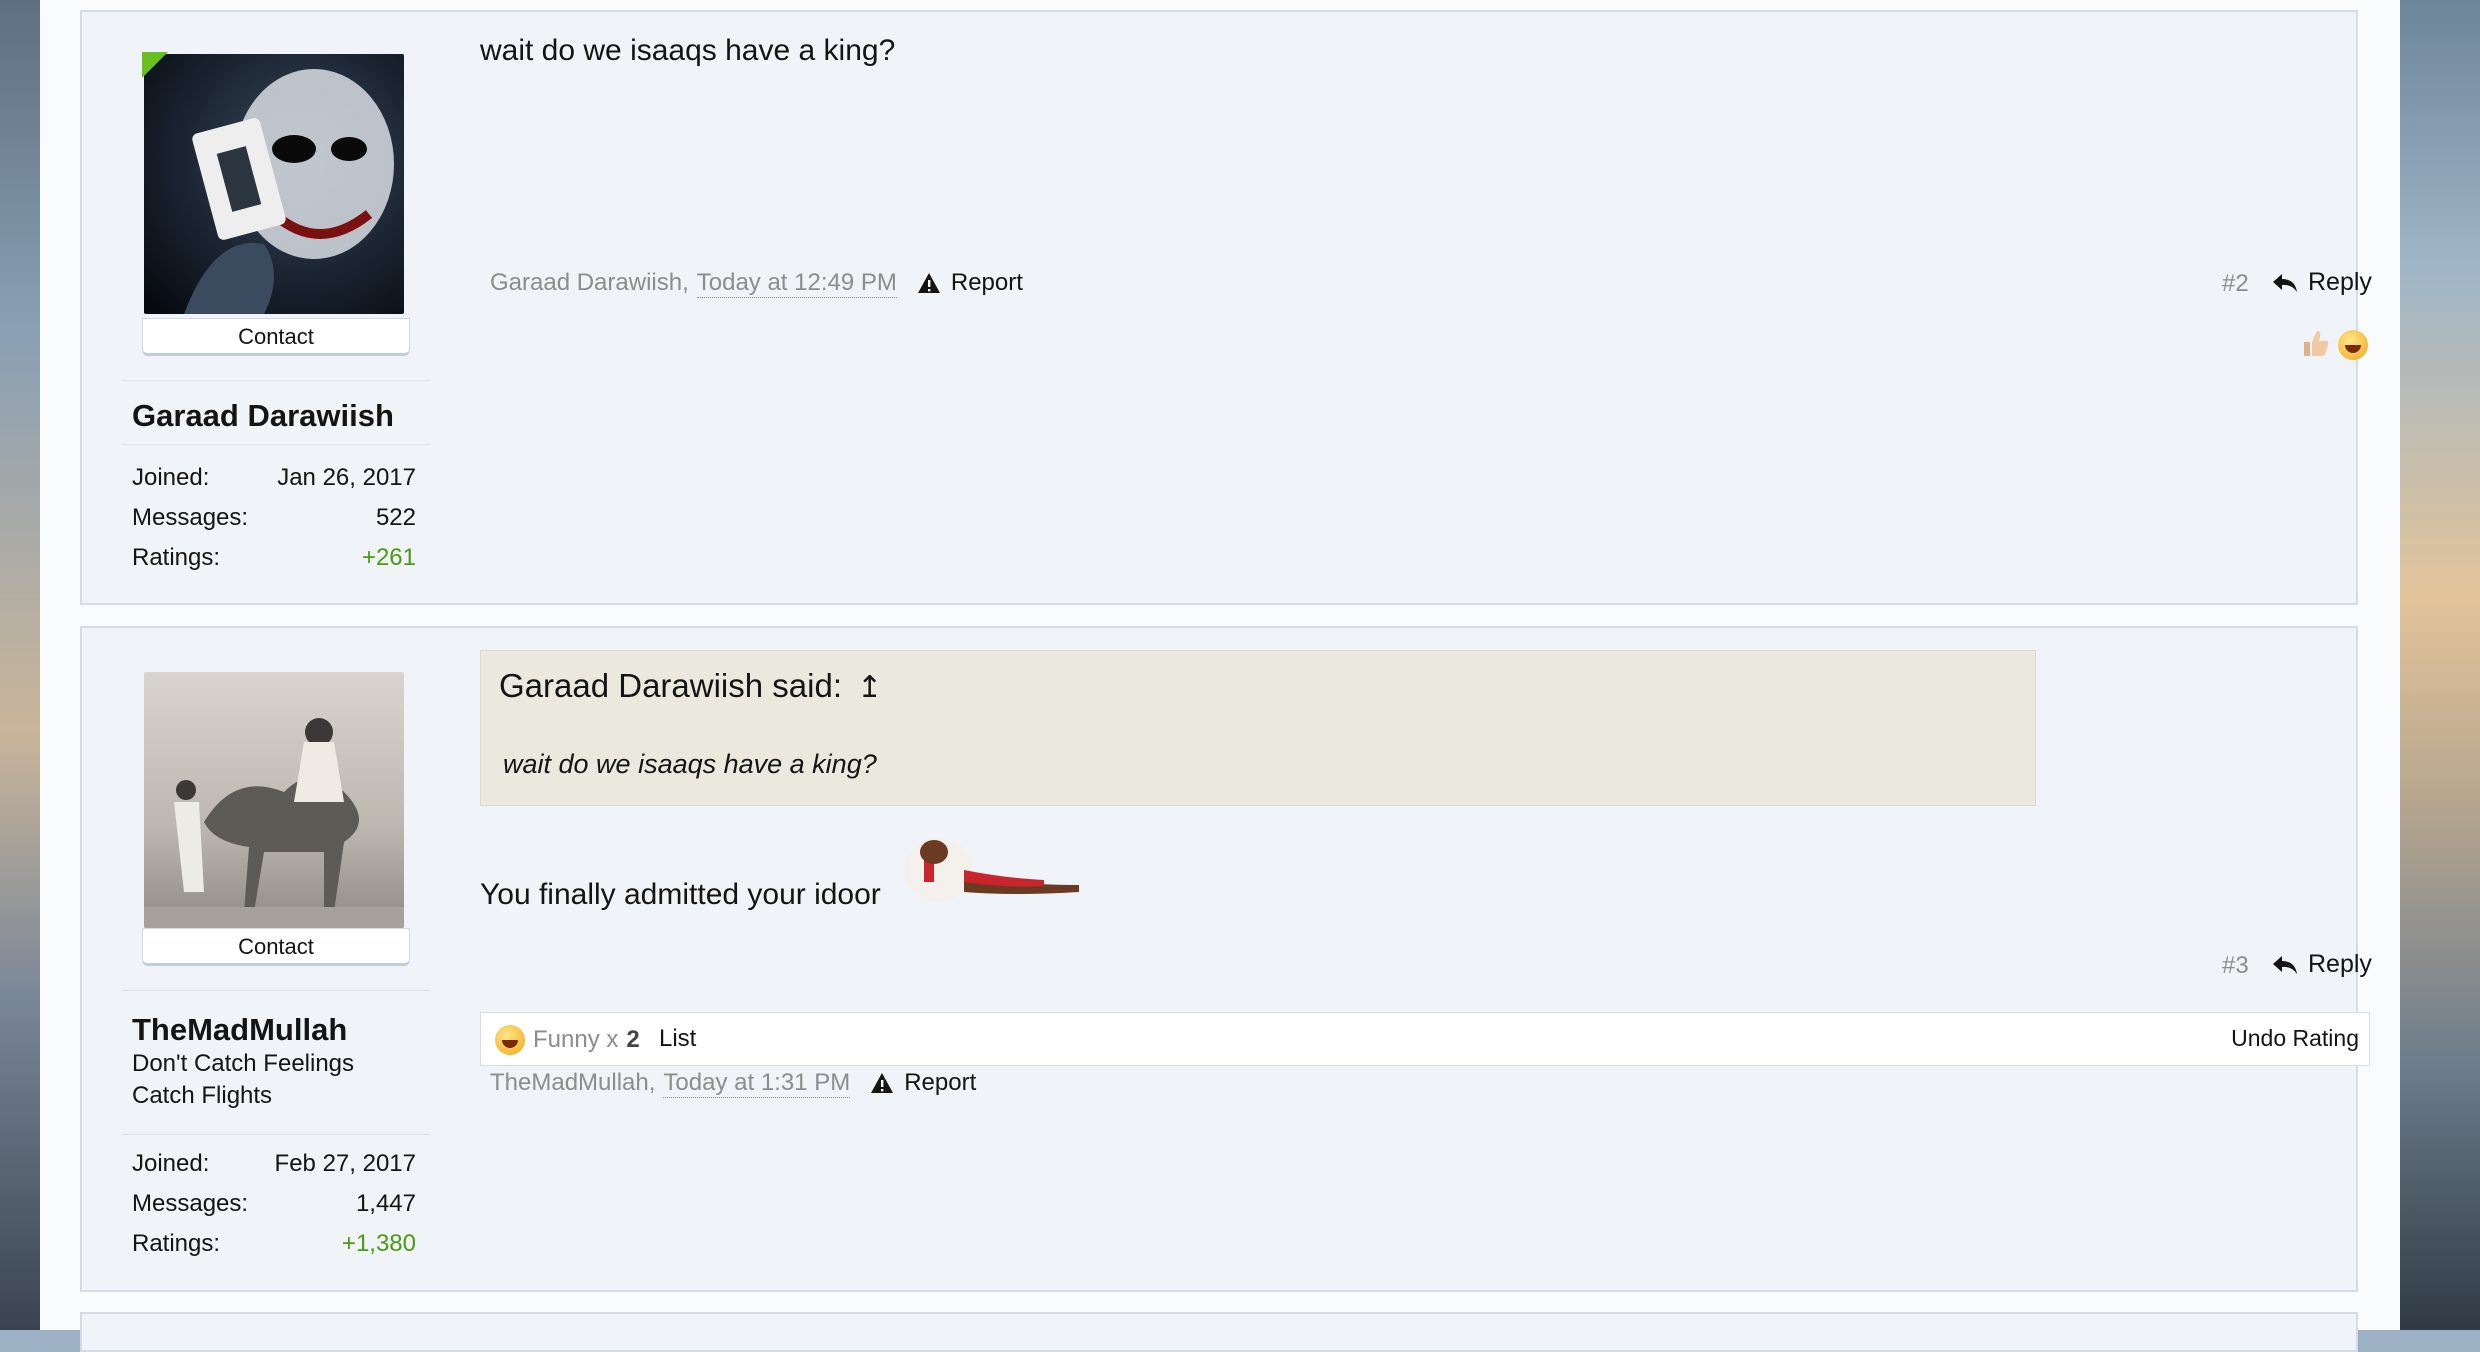  What do you see at coordinates (155, 65) in the screenshot?
I see `online-indicator` at bounding box center [155, 65].